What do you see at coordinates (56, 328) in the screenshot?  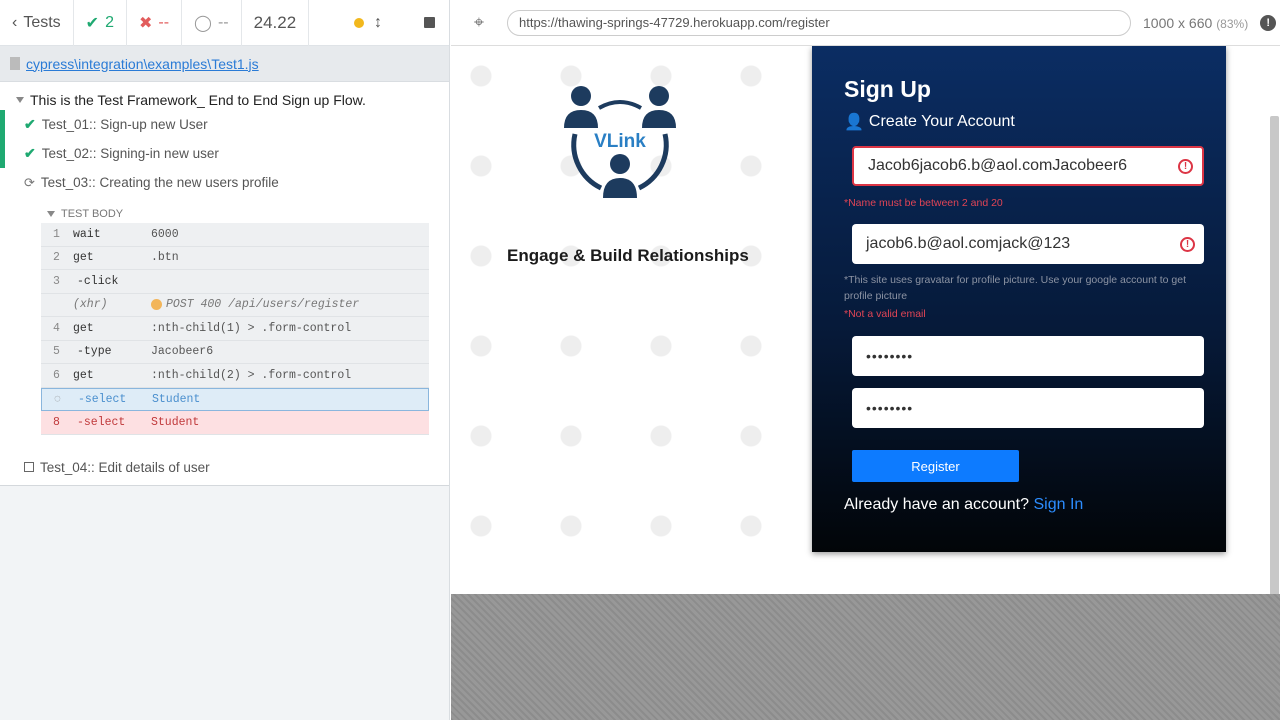 I see `command-number: 4` at bounding box center [56, 328].